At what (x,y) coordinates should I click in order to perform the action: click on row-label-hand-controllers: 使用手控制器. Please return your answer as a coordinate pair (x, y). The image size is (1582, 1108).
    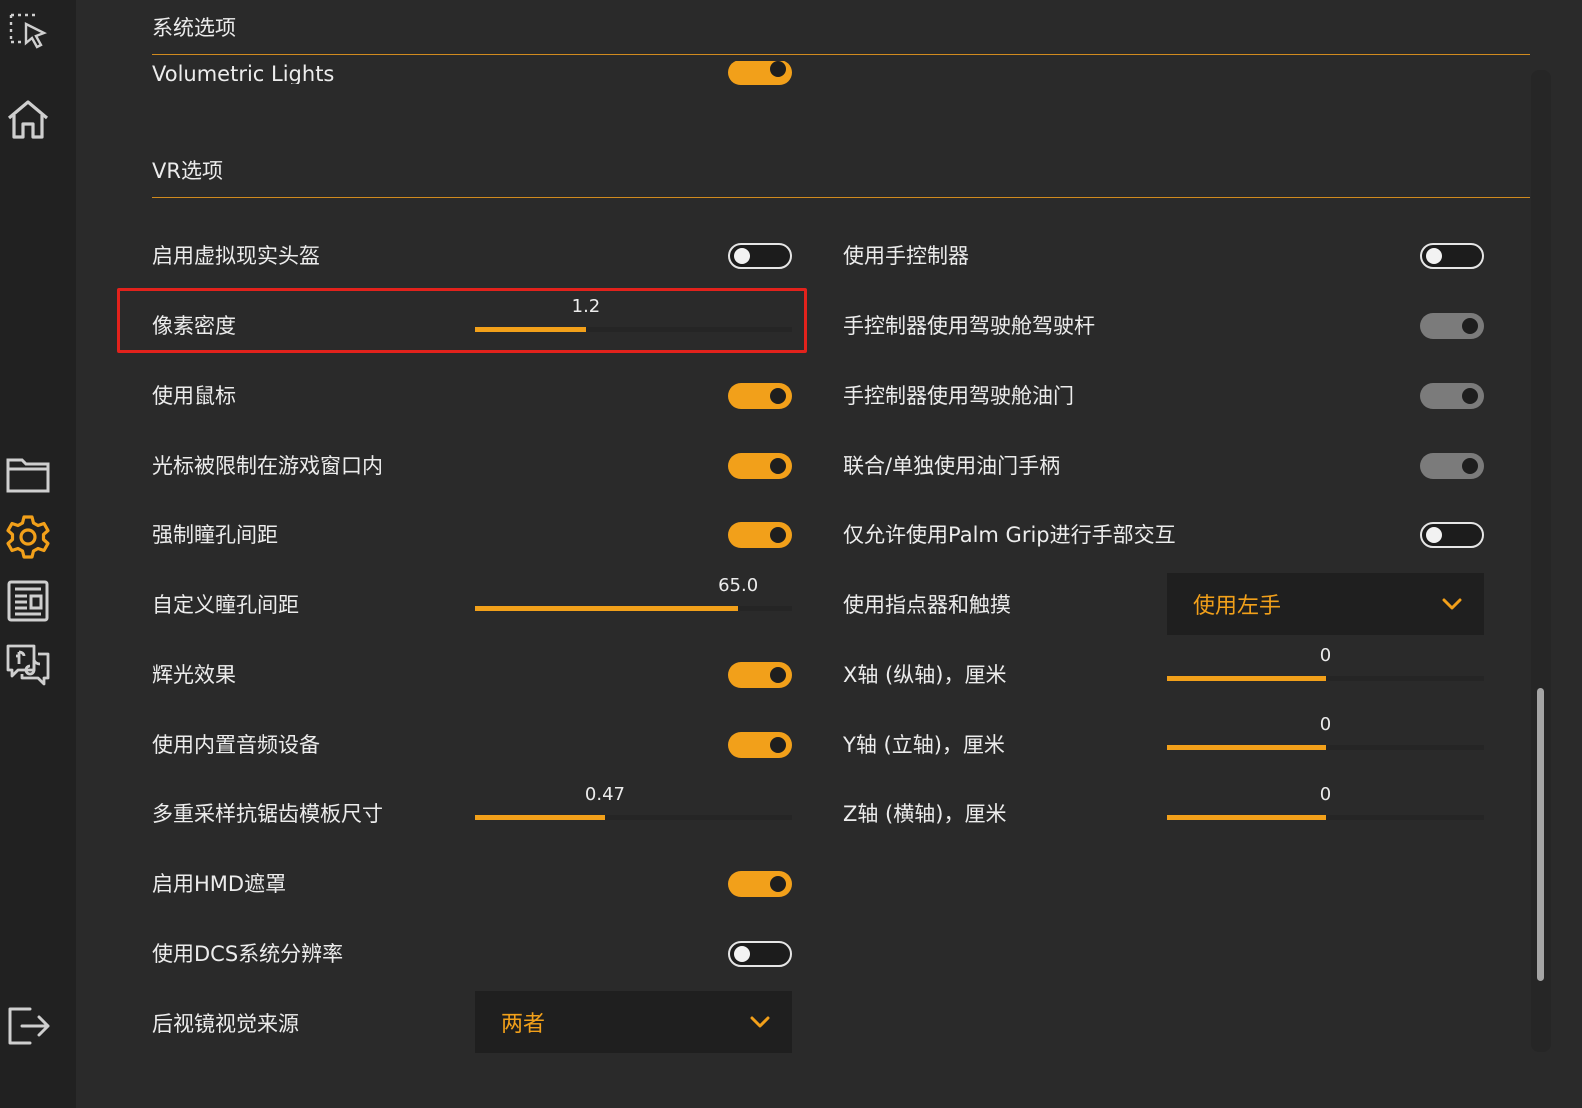
    Looking at the image, I should click on (906, 256).